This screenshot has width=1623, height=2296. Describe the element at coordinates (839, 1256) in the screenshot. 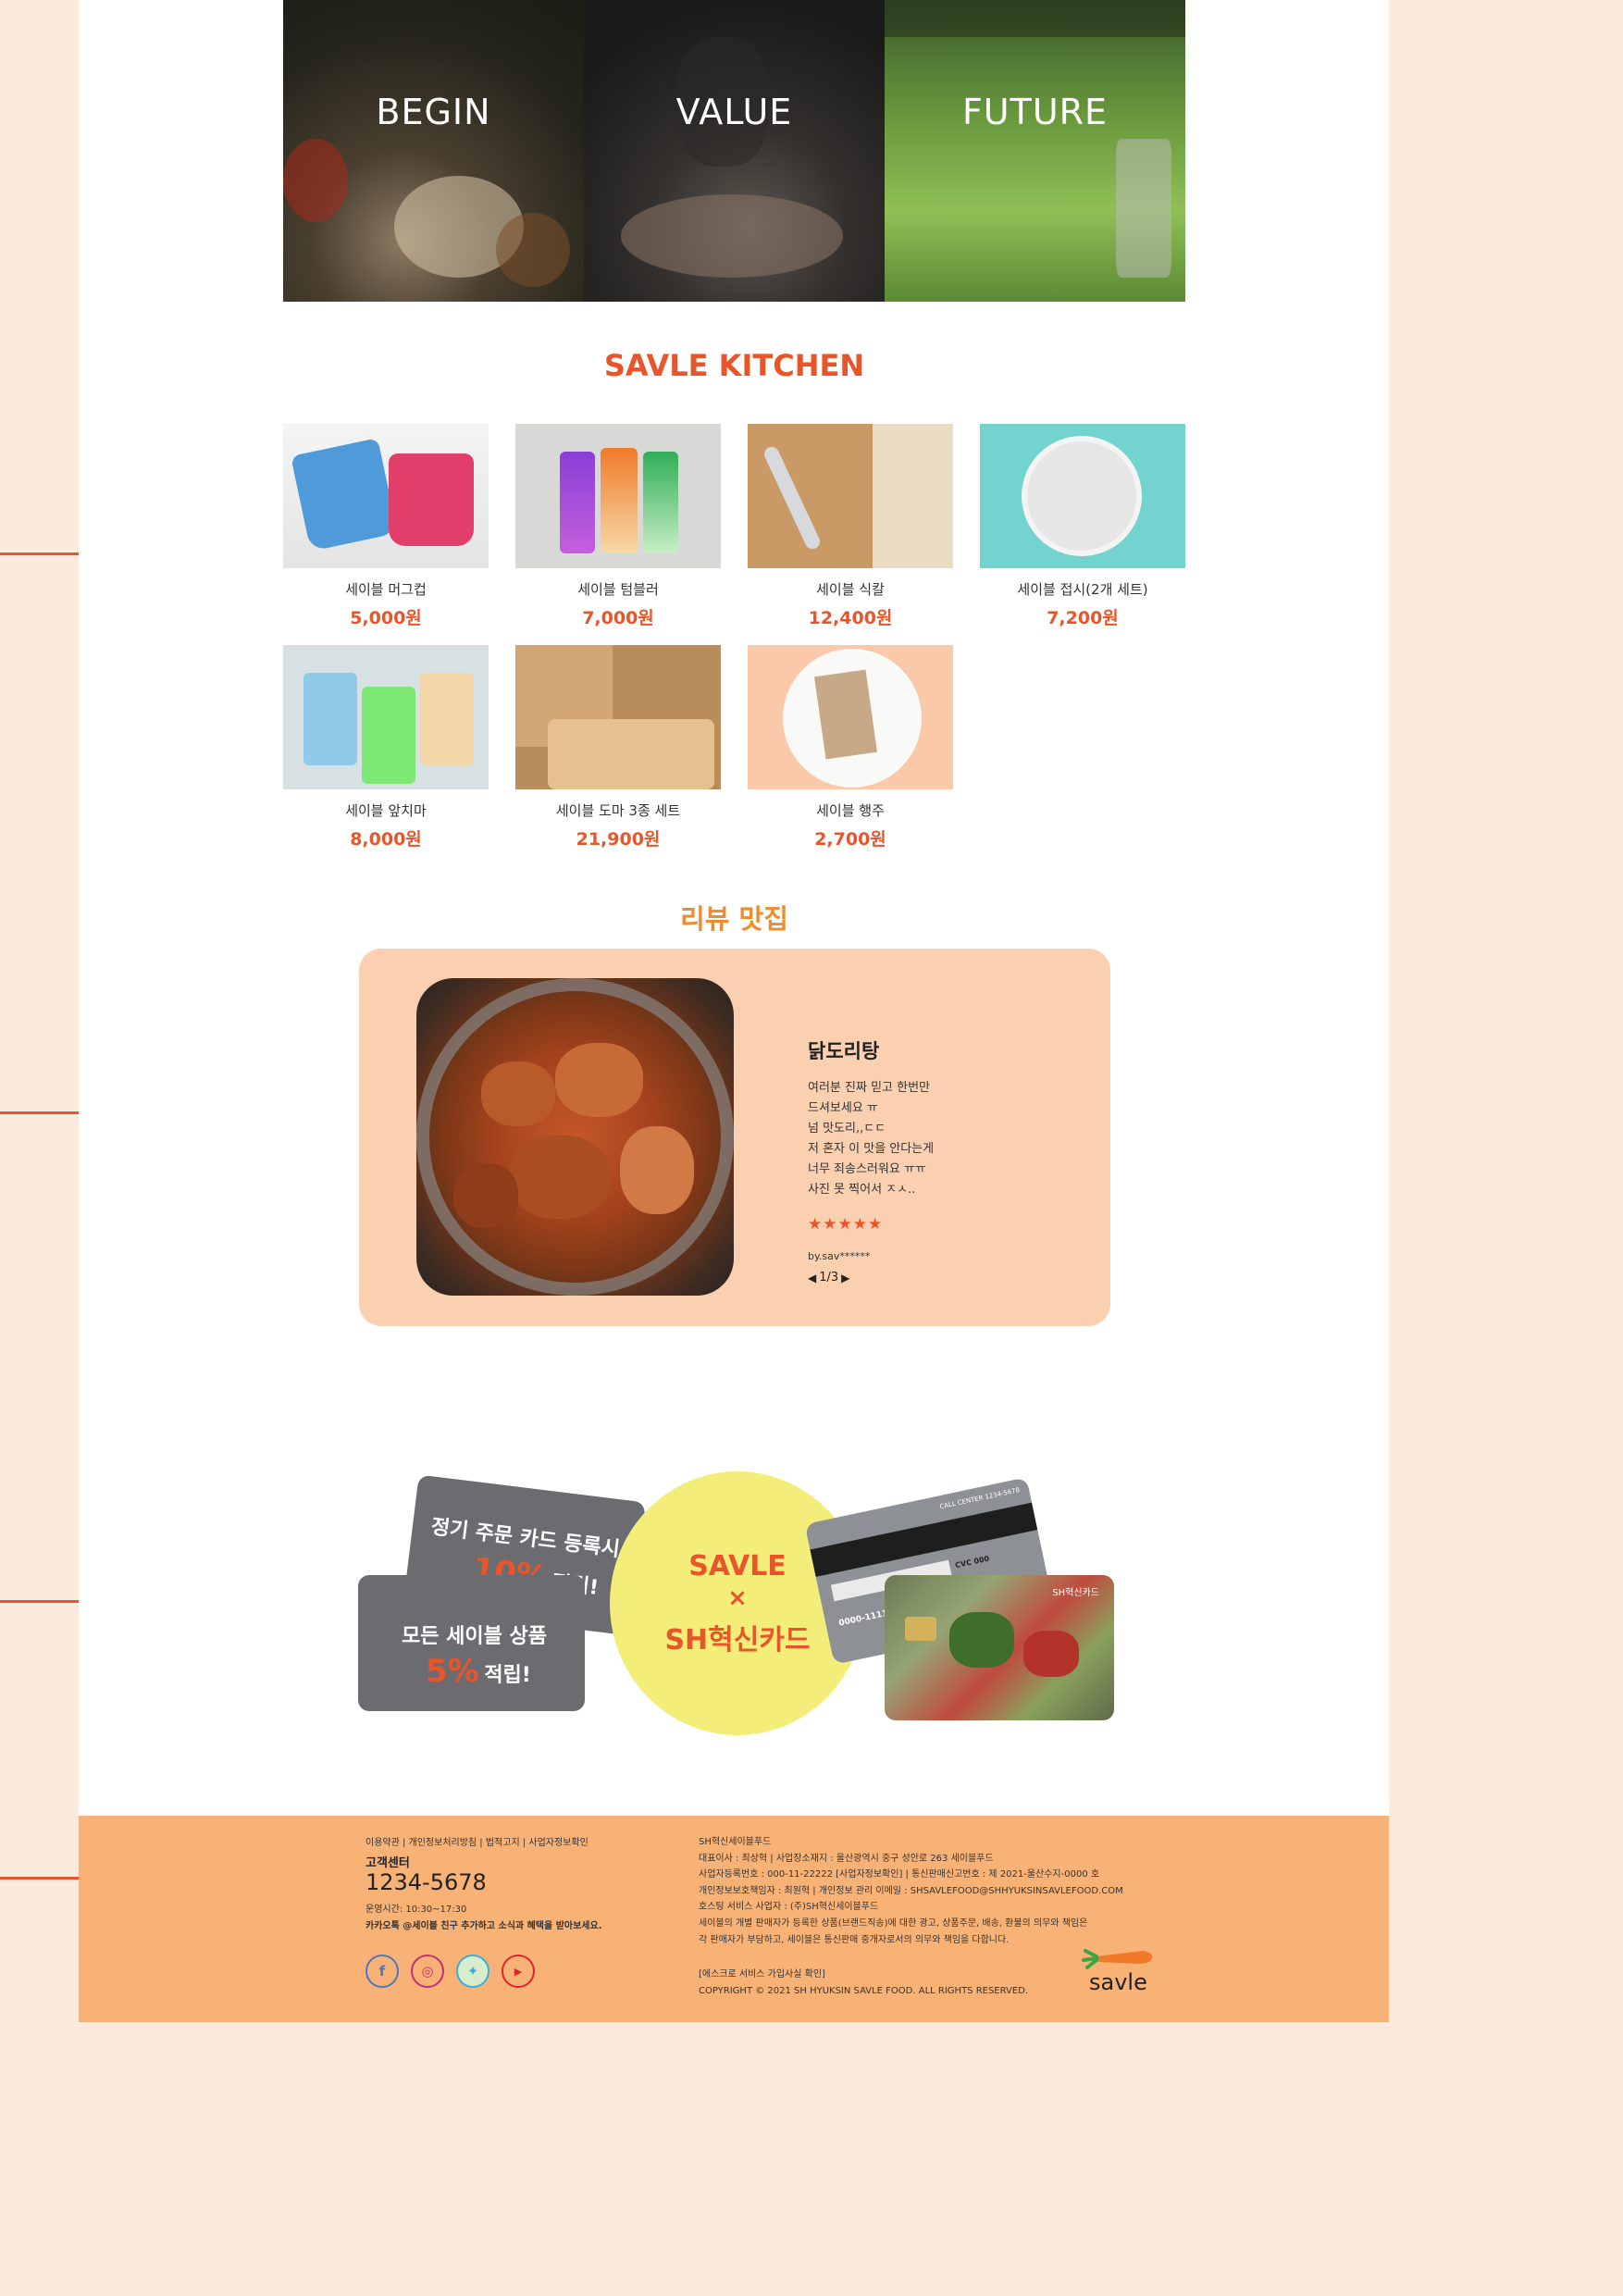

I see `review-author: by.sav******` at that location.